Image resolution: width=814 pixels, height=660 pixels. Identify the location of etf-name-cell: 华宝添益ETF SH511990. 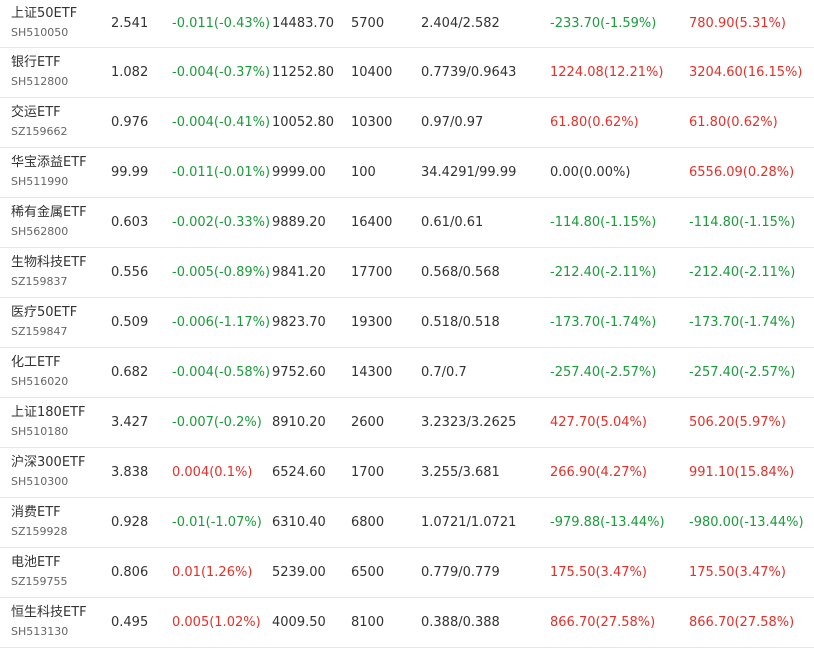
(55, 172).